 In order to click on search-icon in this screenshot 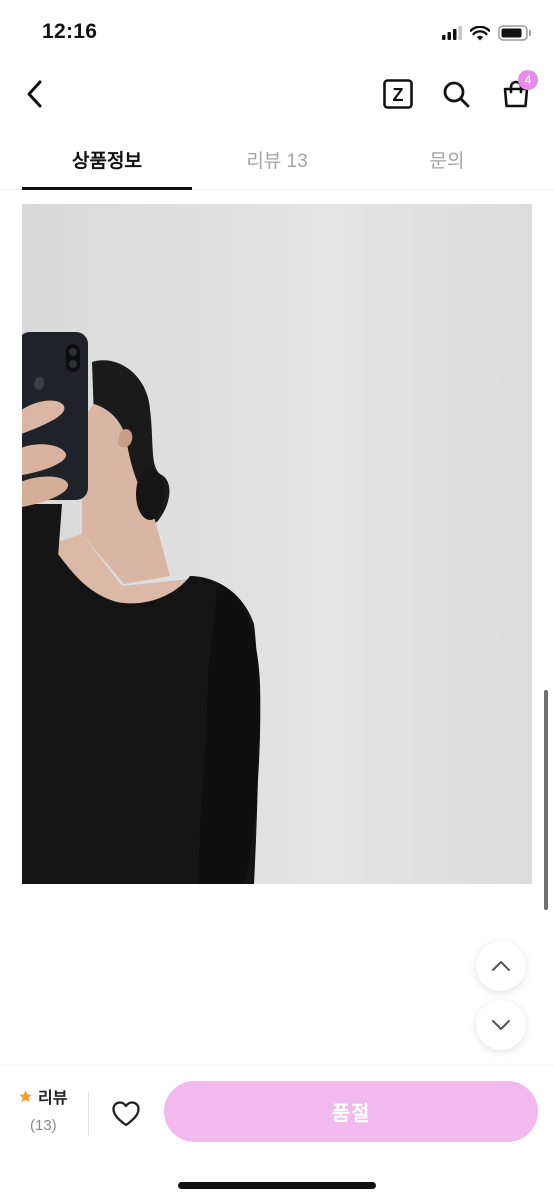, I will do `click(456, 94)`.